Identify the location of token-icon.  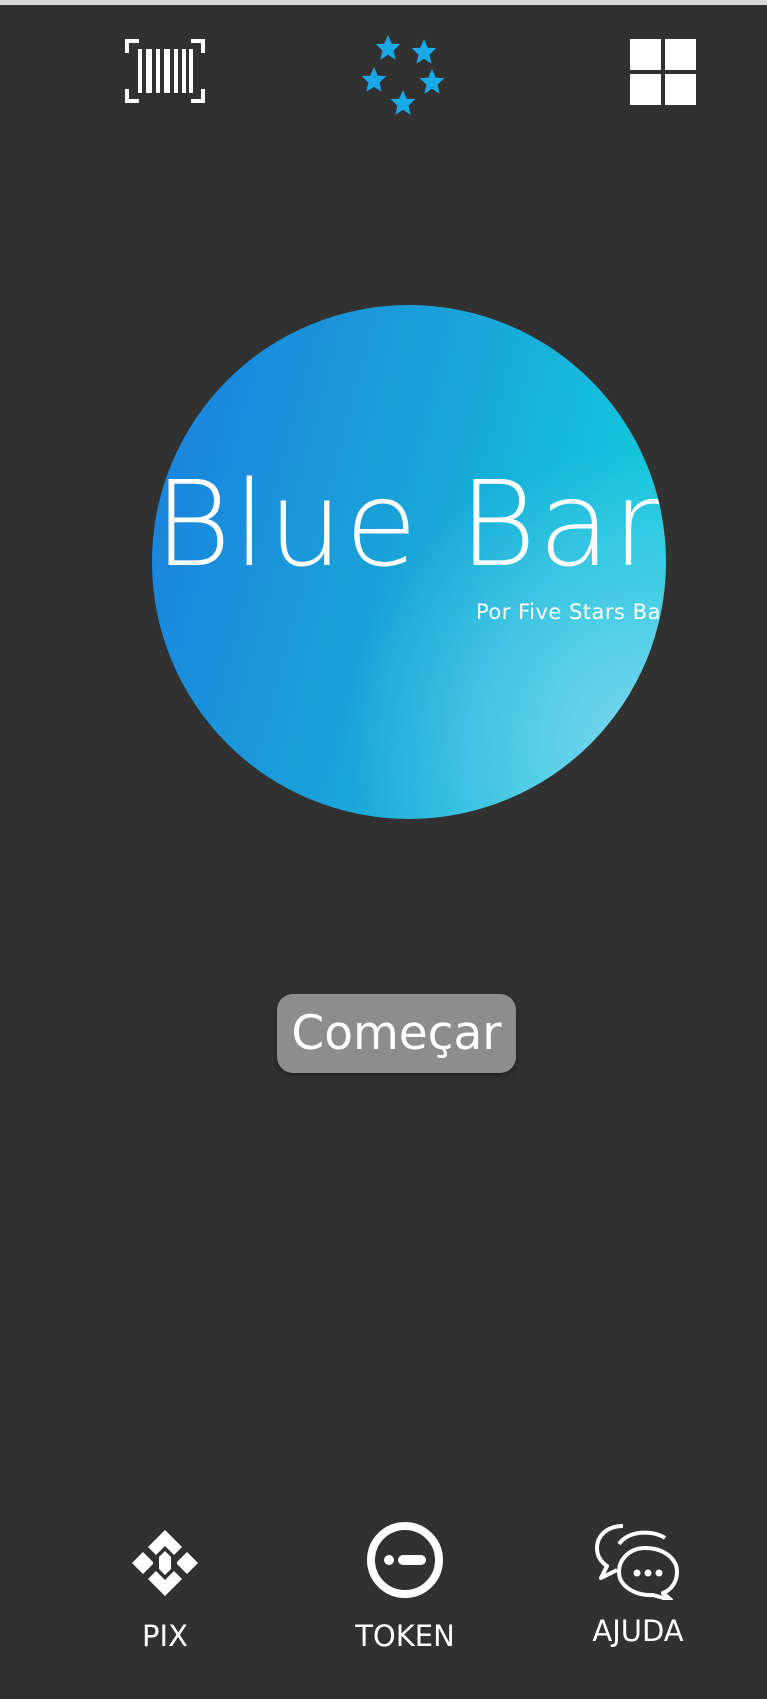
(405, 1560).